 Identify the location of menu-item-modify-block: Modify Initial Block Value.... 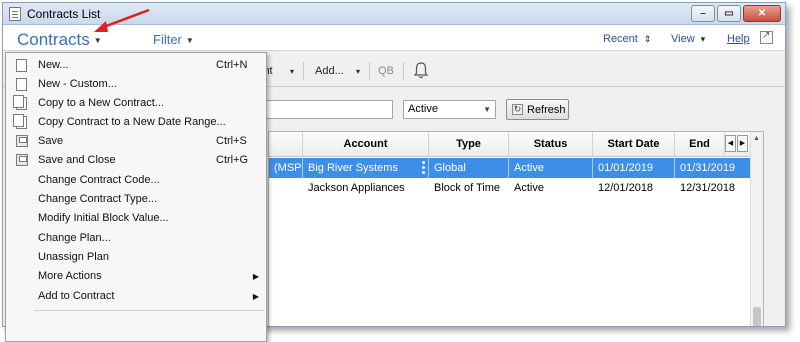
(136, 218).